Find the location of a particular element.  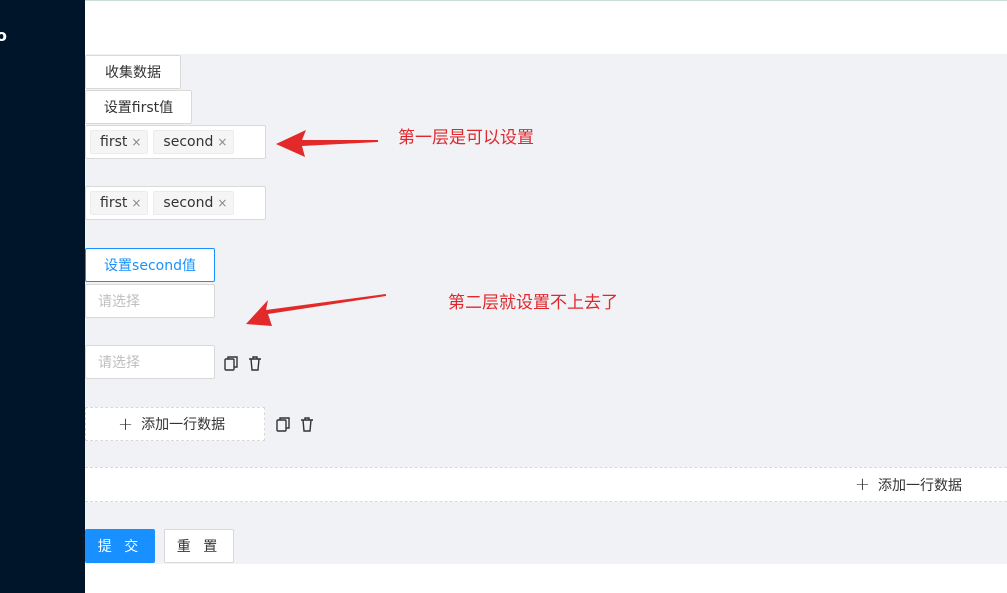

select-second-level-copy: 请选择 is located at coordinates (150, 362).